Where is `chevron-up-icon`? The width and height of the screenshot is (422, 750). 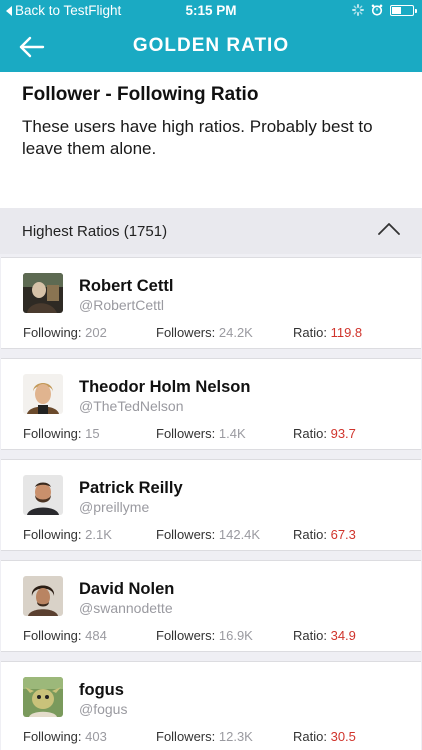
chevron-up-icon is located at coordinates (389, 229).